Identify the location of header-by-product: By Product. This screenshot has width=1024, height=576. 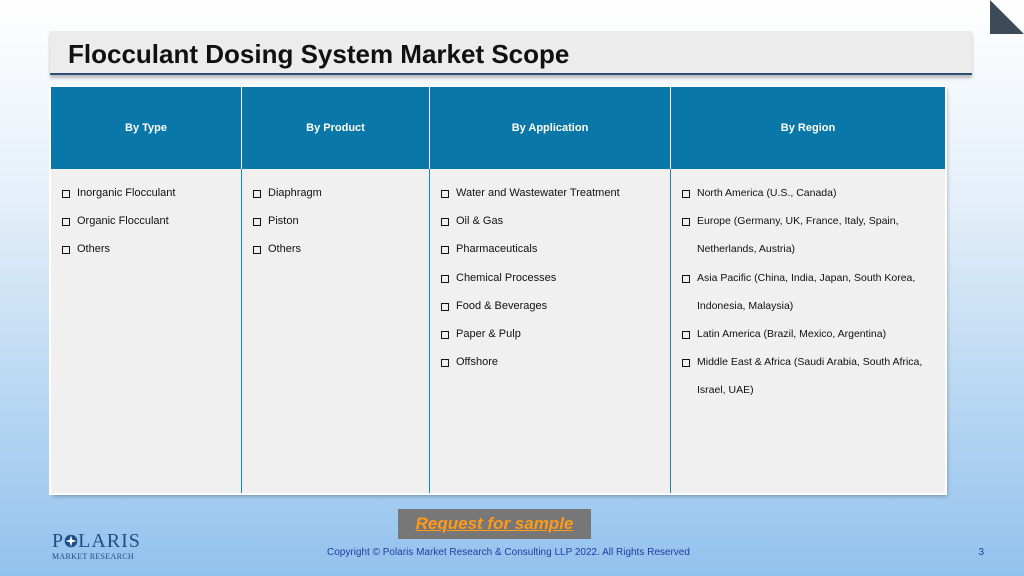
(336, 128).